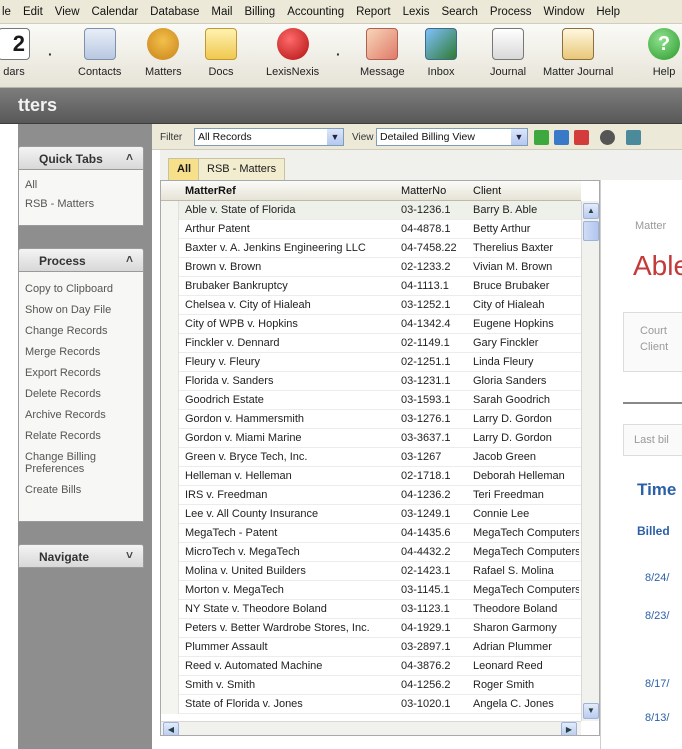  What do you see at coordinates (81, 556) in the screenshot?
I see `navigate-header: Navigate ˅` at bounding box center [81, 556].